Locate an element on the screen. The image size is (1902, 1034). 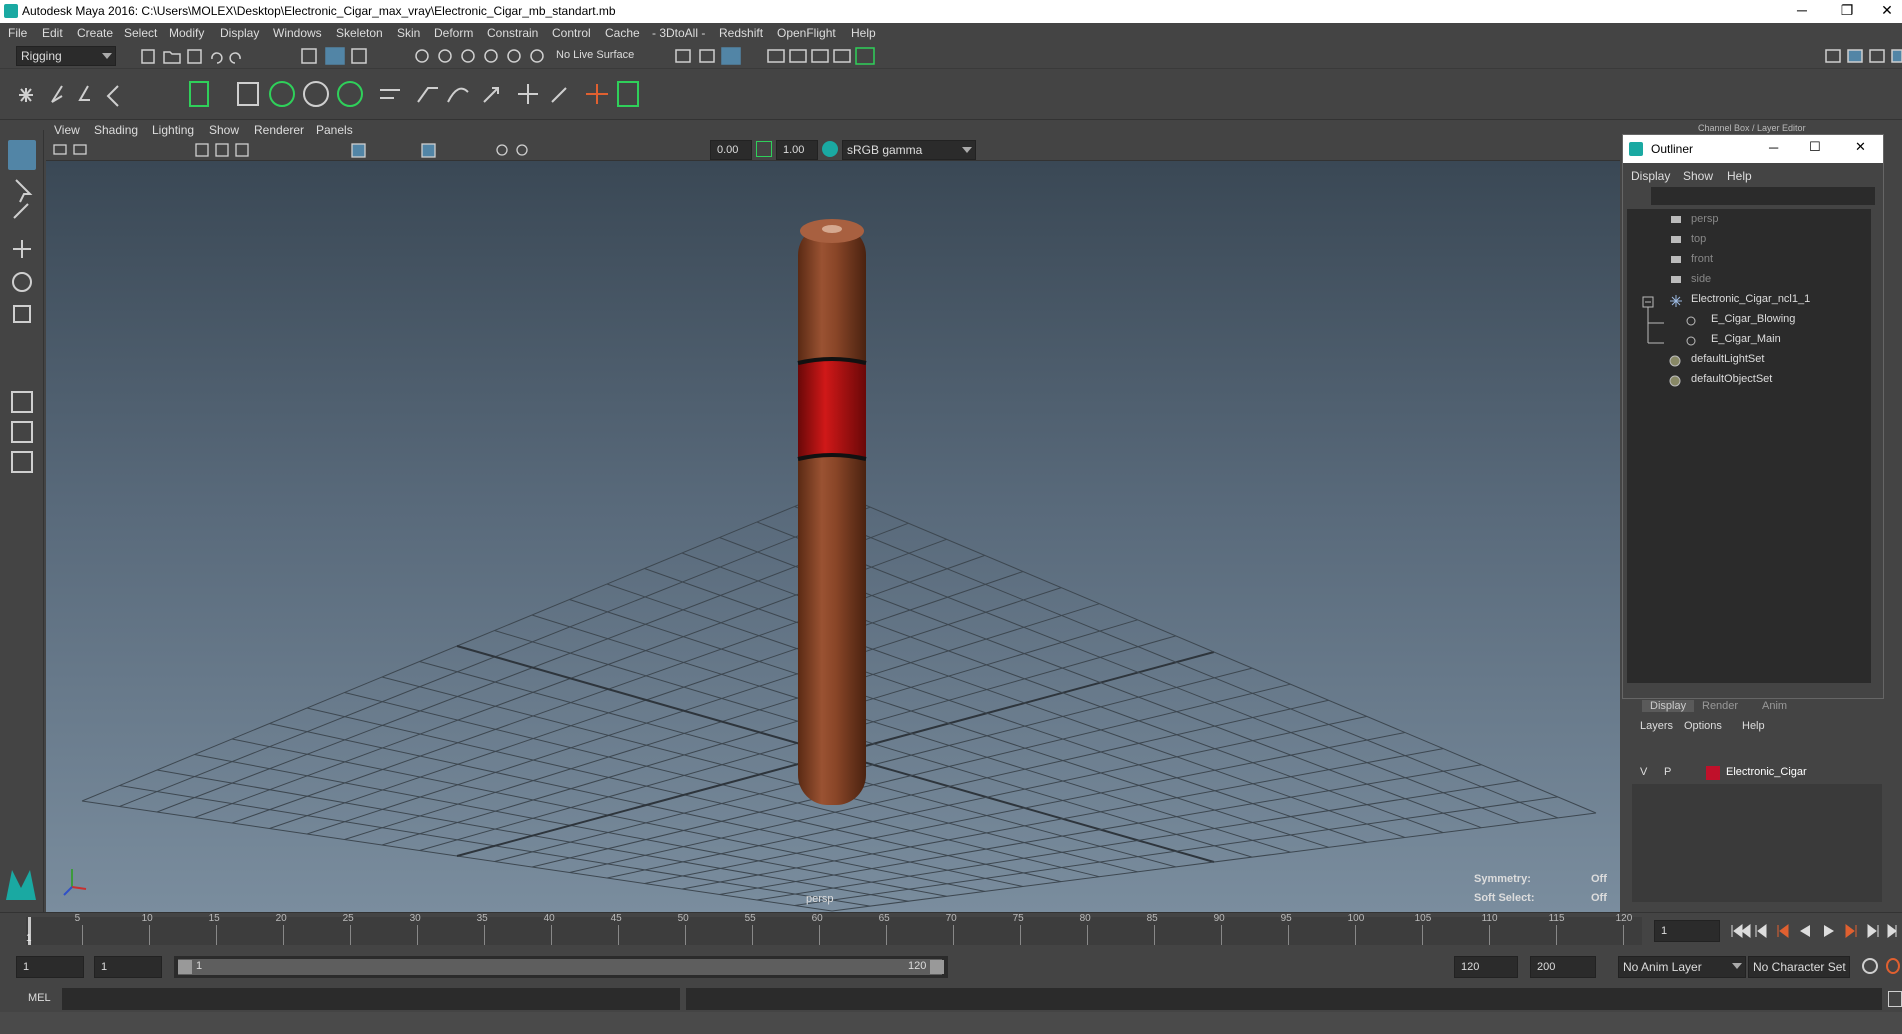
point-constraint-icon is located at coordinates (528, 94).